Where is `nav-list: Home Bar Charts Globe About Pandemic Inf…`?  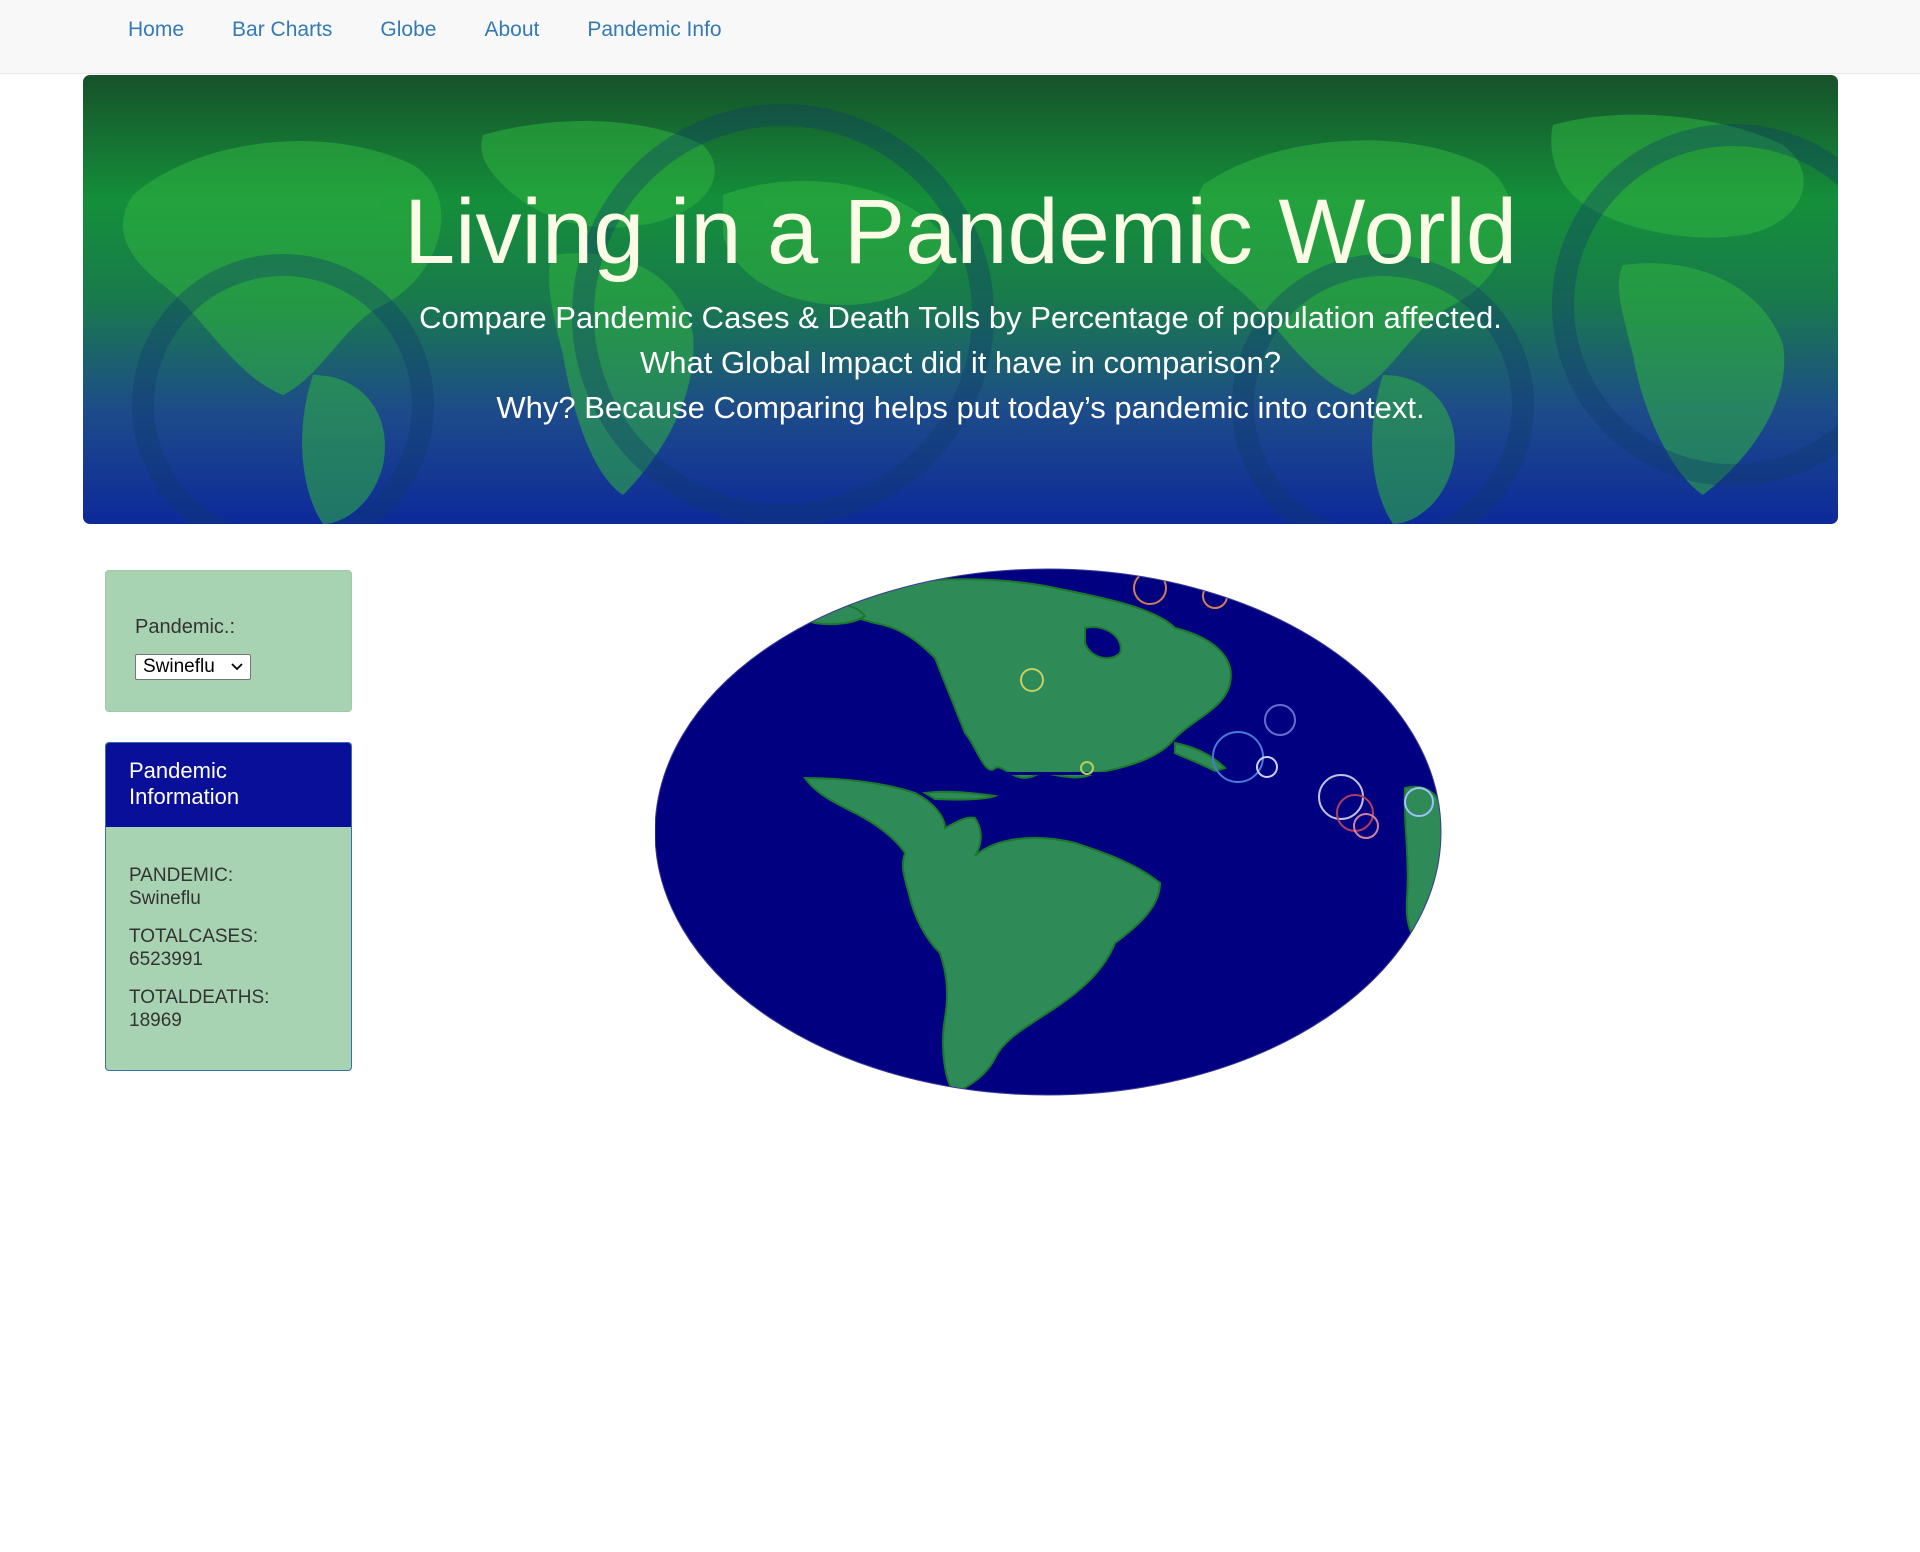
nav-list: Home Bar Charts Globe About Pandemic Inf… is located at coordinates (425, 30).